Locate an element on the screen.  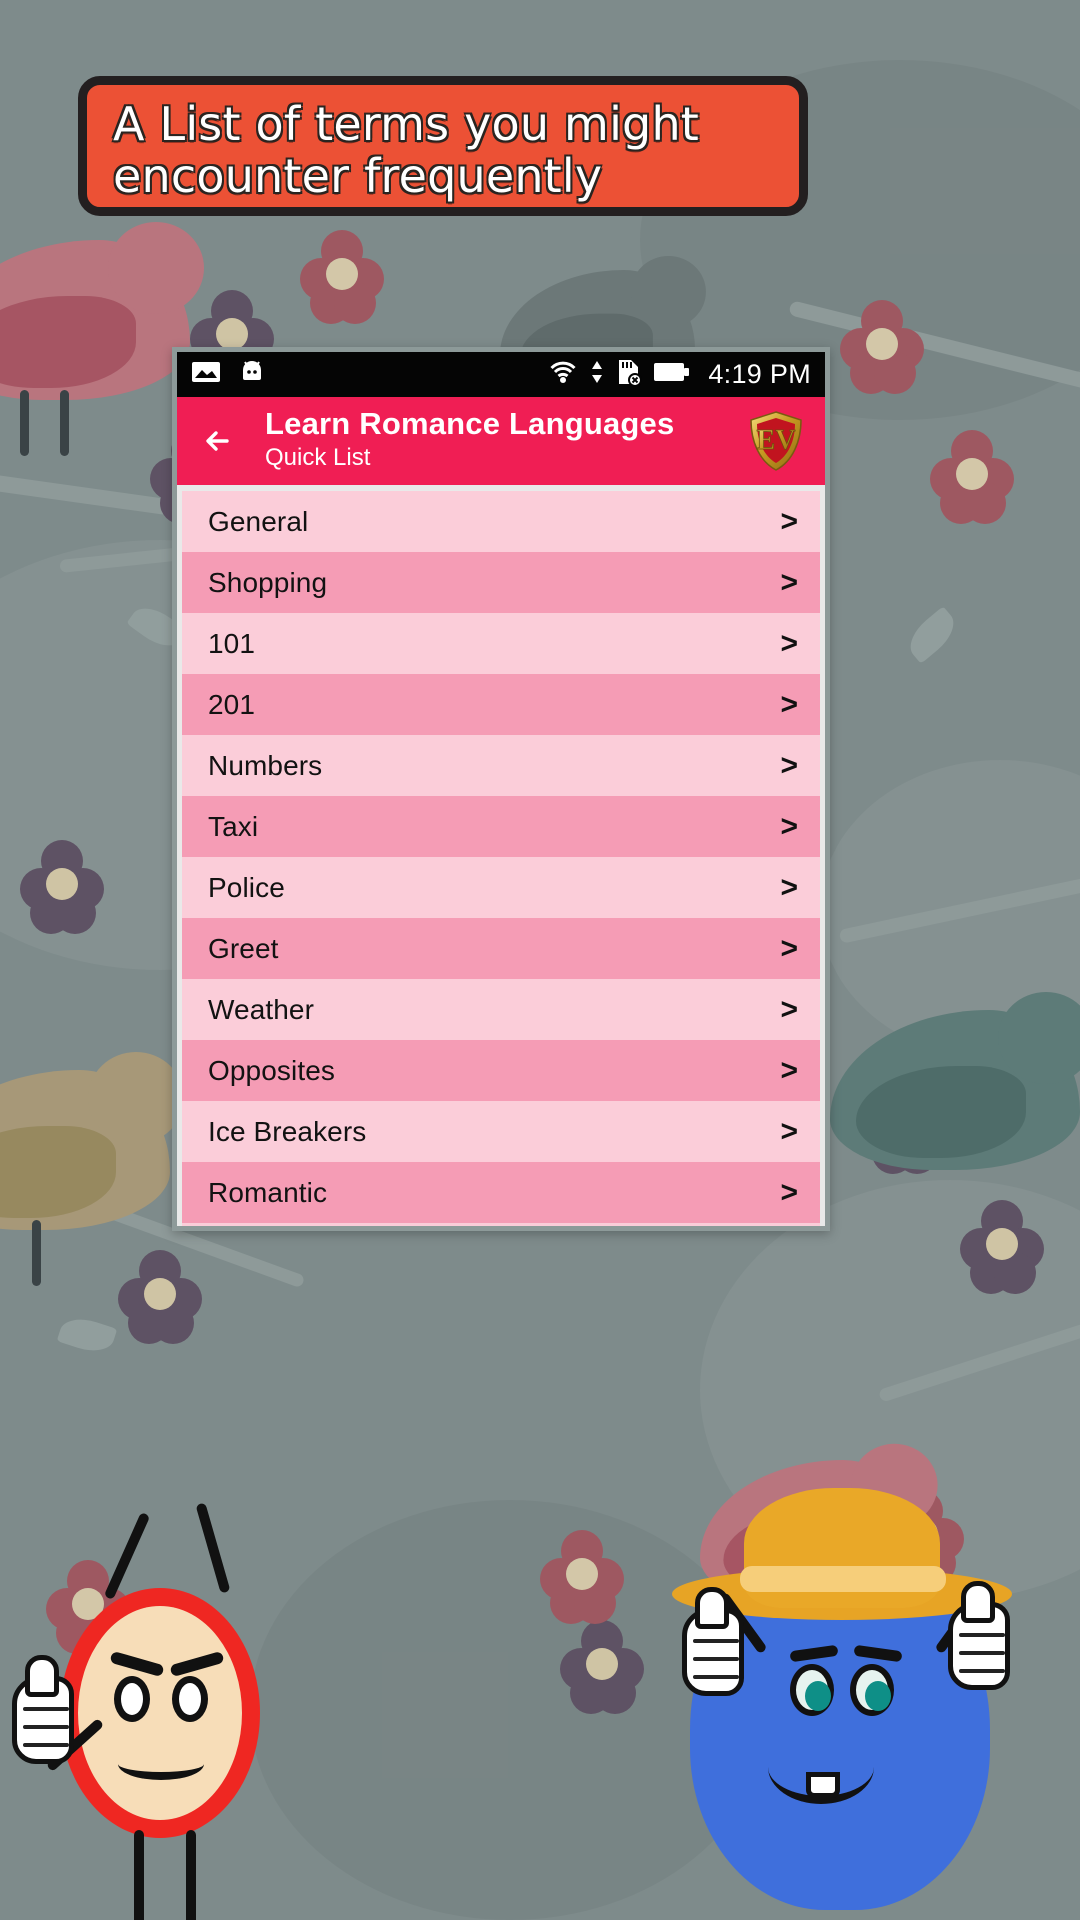
back-arrow-icon is located at coordinates (220, 441).